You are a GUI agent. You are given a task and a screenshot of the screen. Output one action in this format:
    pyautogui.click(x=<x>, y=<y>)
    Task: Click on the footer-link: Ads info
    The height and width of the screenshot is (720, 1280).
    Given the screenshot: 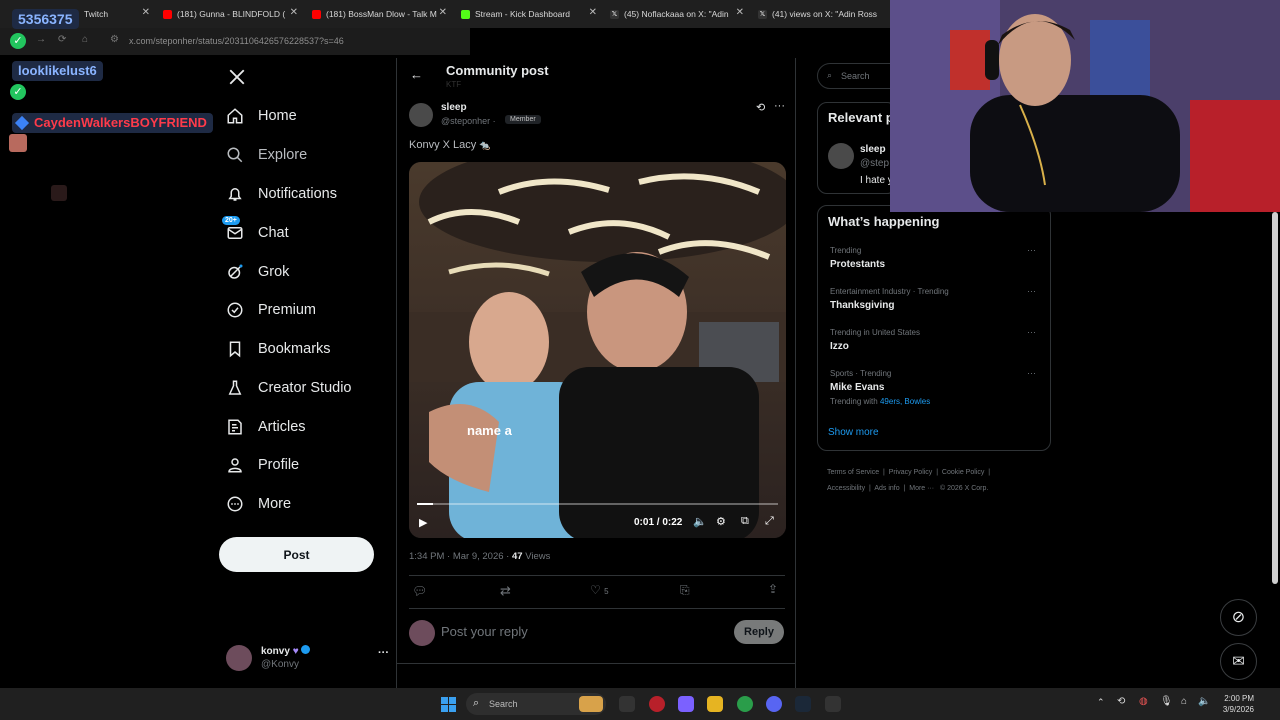 What is the action you would take?
    pyautogui.click(x=886, y=488)
    